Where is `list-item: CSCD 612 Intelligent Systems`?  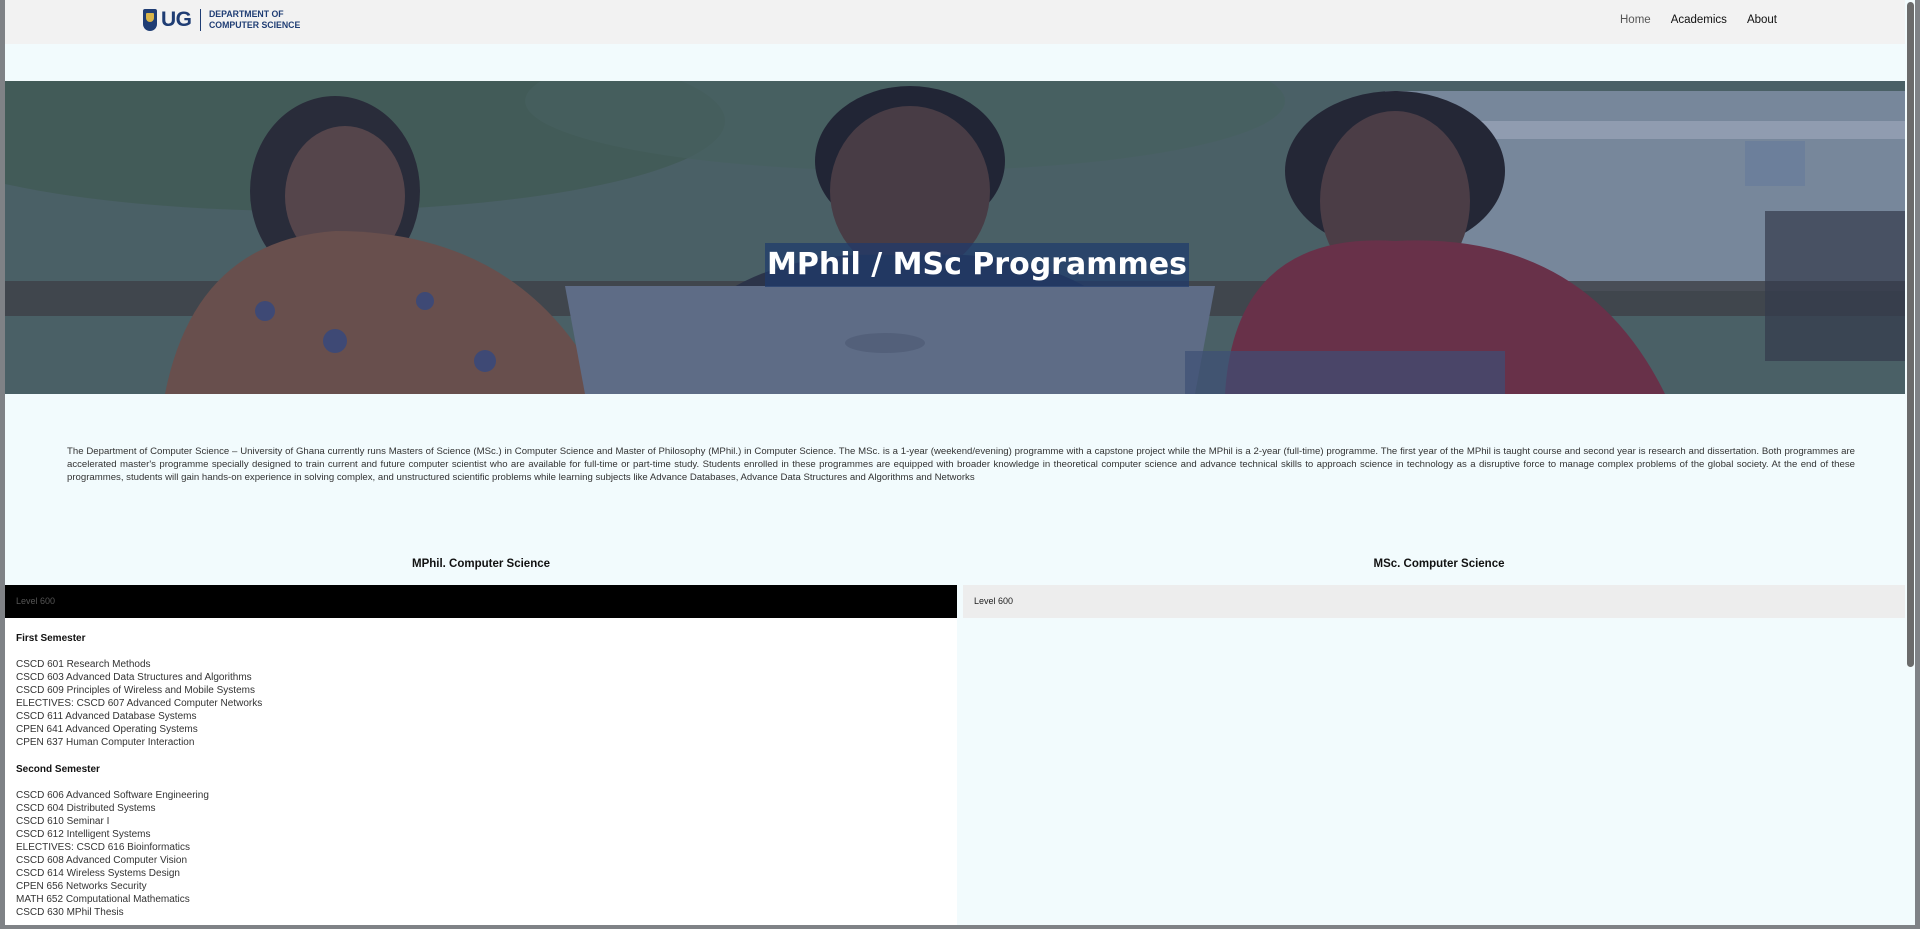 list-item: CSCD 612 Intelligent Systems is located at coordinates (83, 834).